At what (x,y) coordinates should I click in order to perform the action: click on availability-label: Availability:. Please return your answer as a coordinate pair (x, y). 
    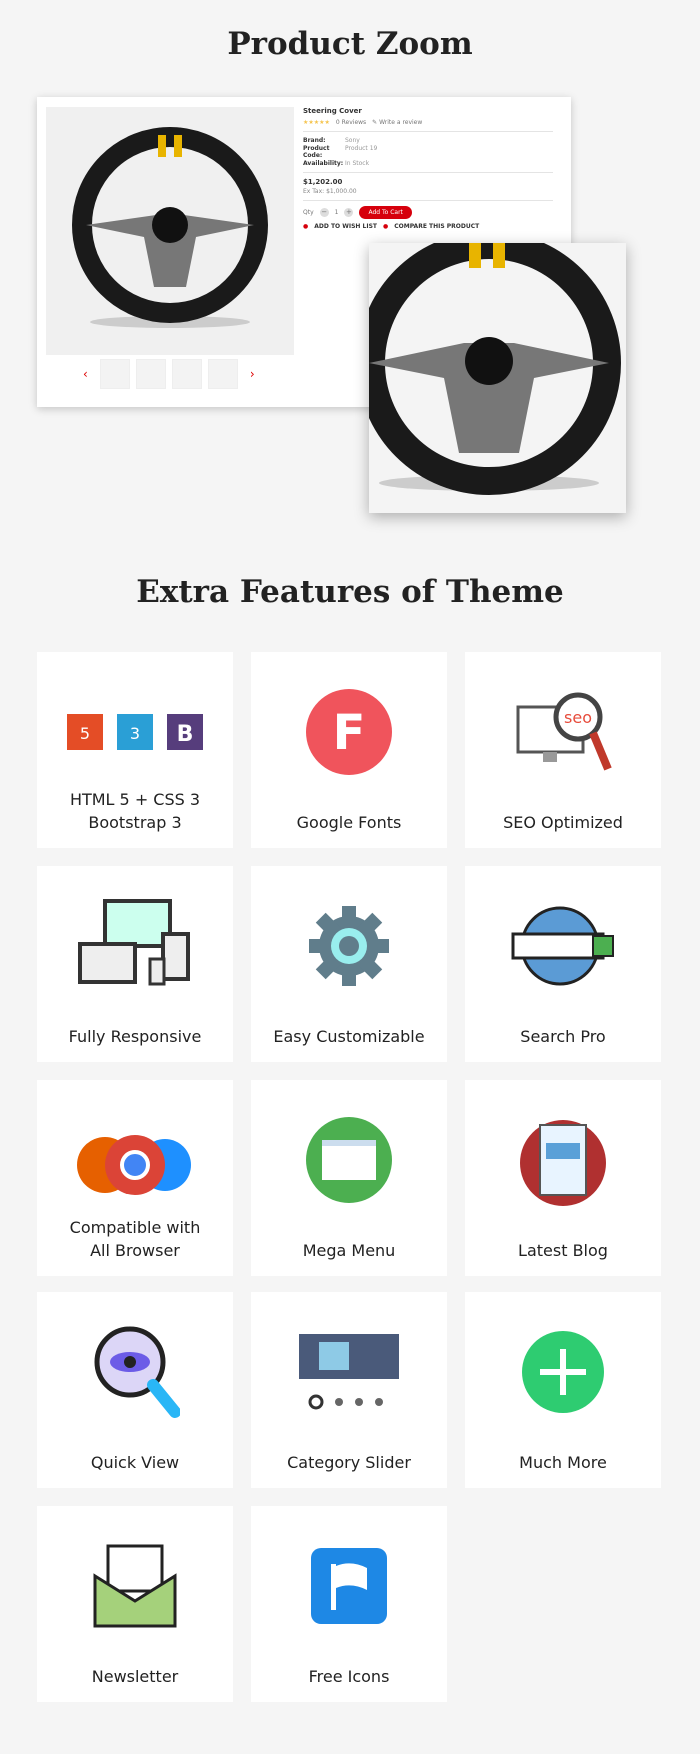
    Looking at the image, I should click on (323, 163).